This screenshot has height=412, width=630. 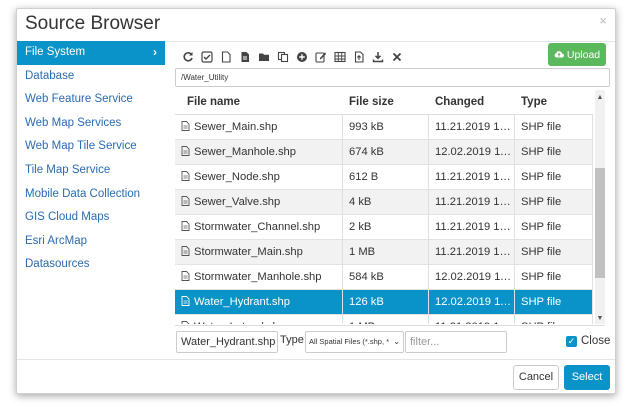 I want to click on refresh-icon, so click(x=187, y=57).